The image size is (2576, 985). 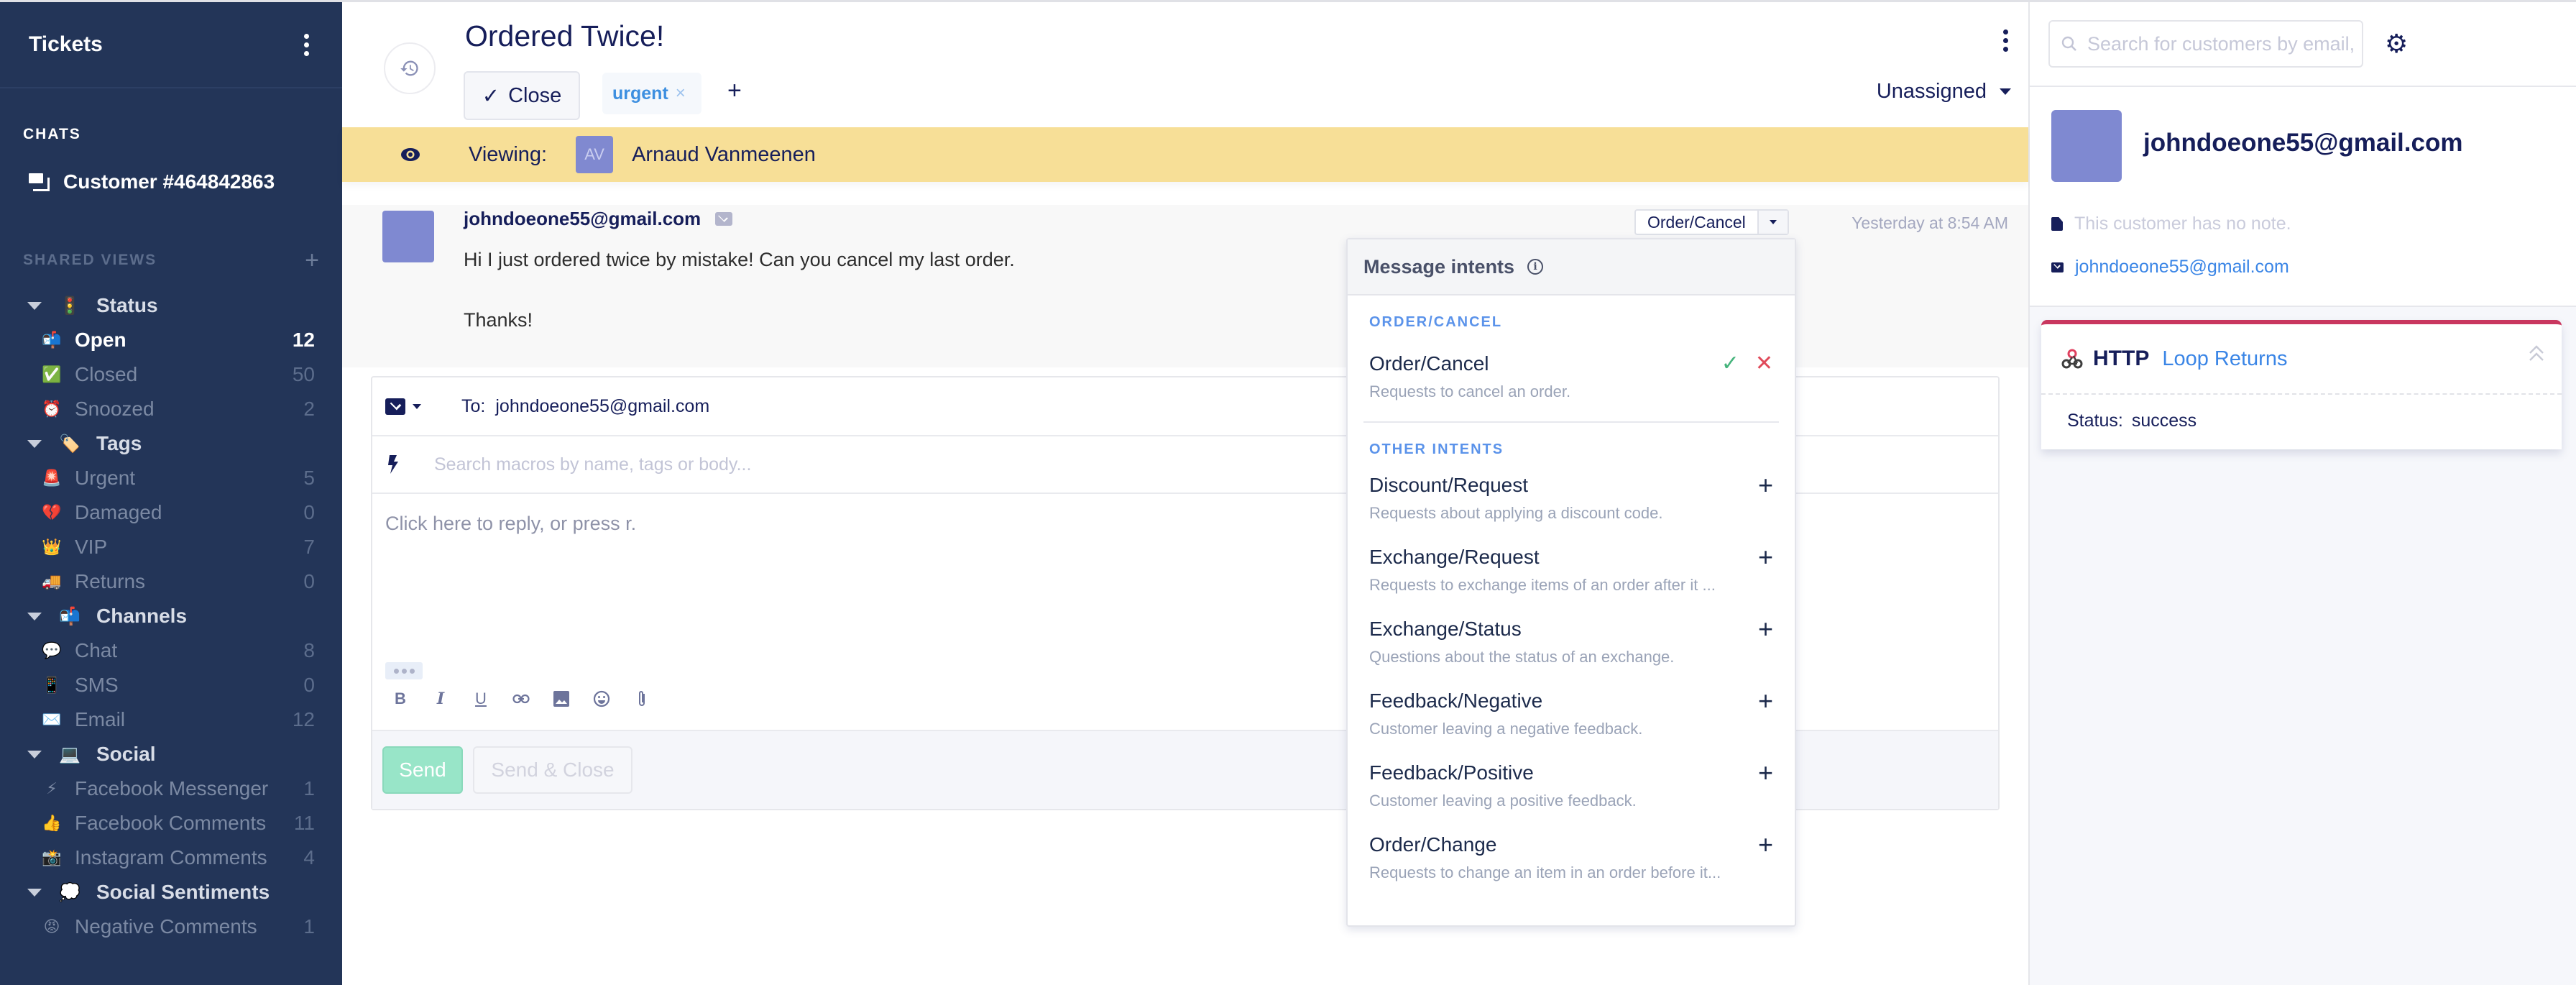 I want to click on show-more-button, so click(x=404, y=670).